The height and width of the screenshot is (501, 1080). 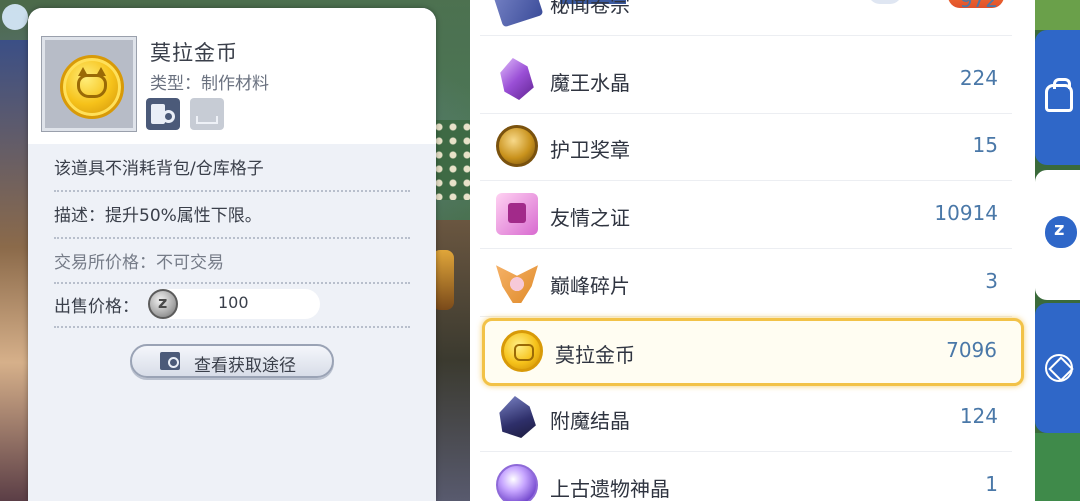 What do you see at coordinates (753, 352) in the screenshot?
I see `inventory-item-selected: 莫拉金币 7096` at bounding box center [753, 352].